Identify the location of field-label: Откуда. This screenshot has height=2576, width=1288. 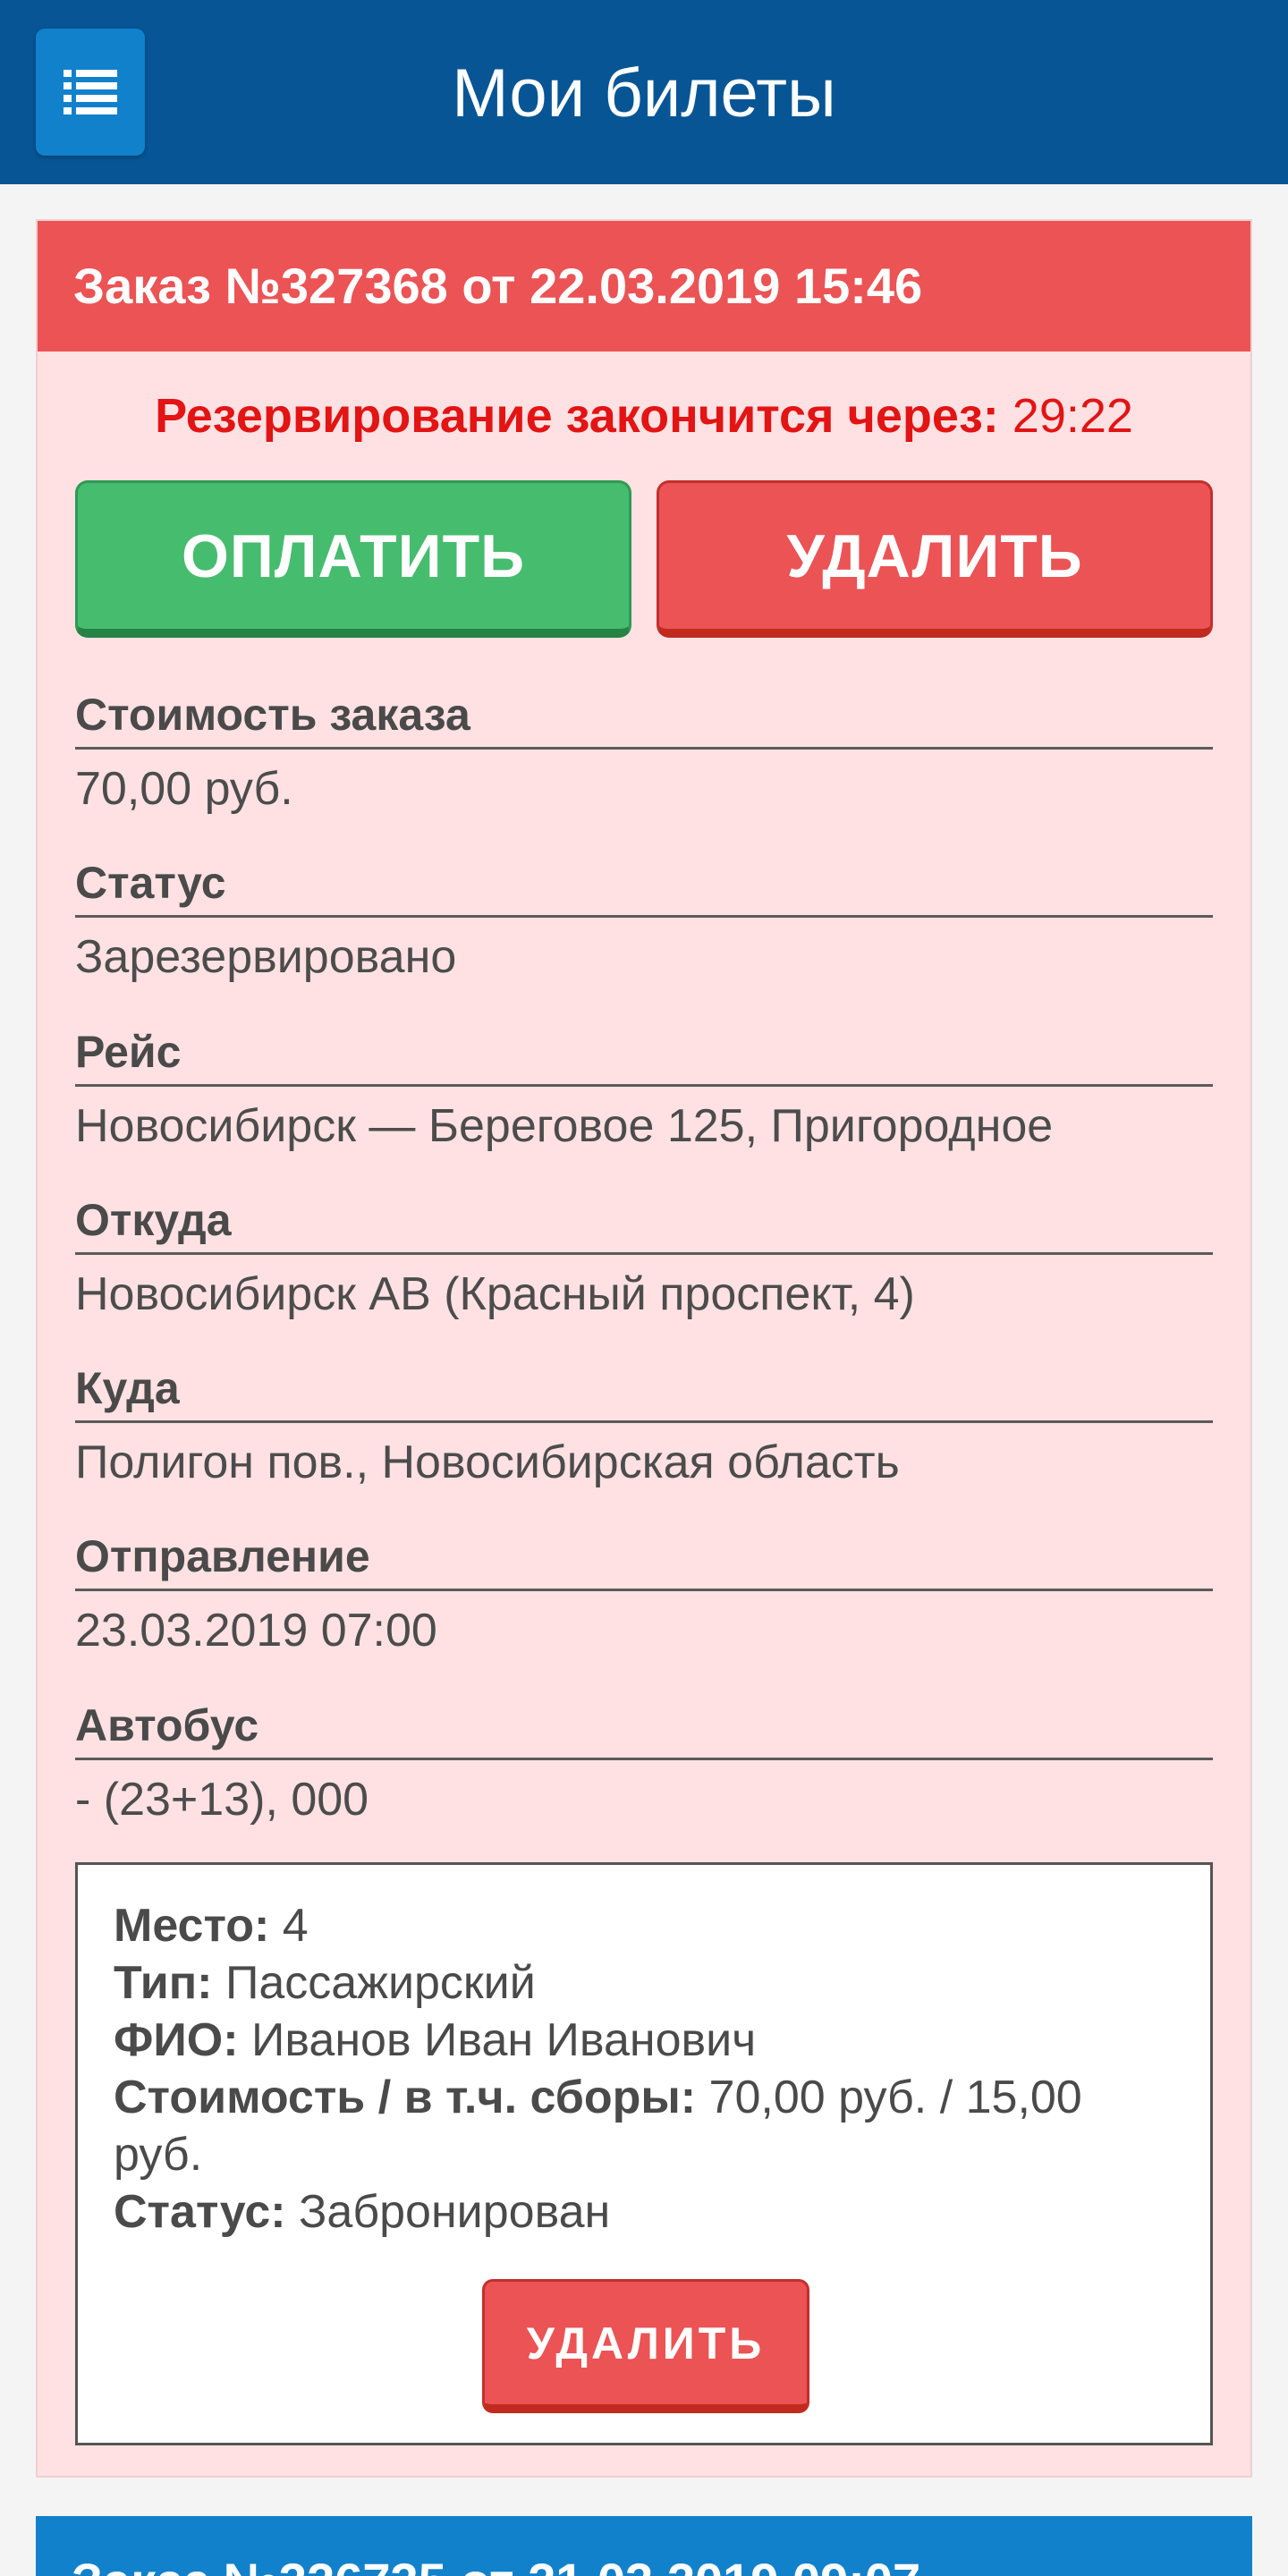
(644, 1223).